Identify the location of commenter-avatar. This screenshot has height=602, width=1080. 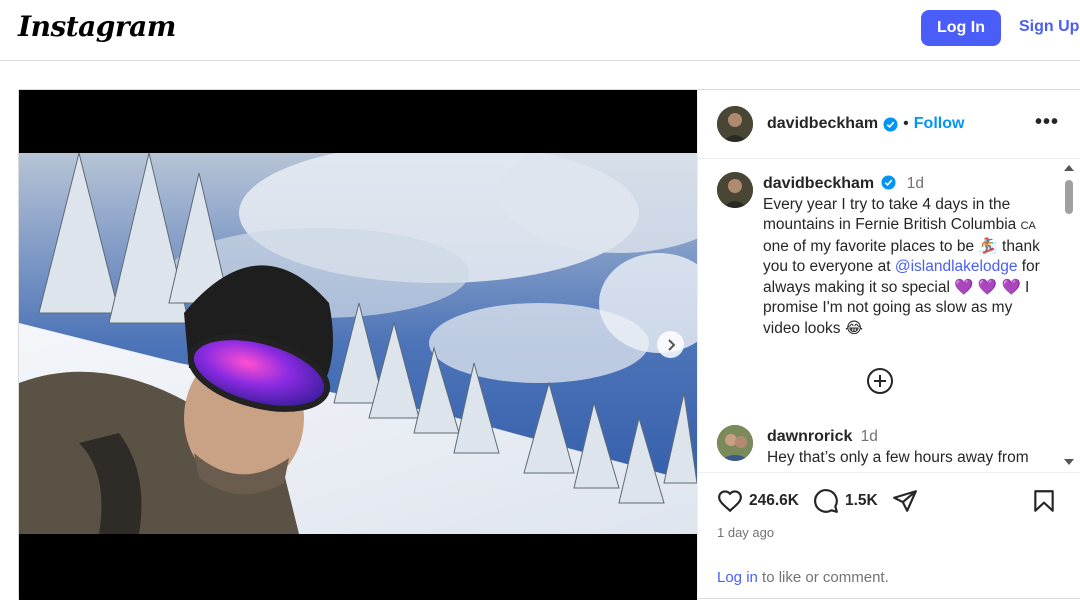
(735, 443).